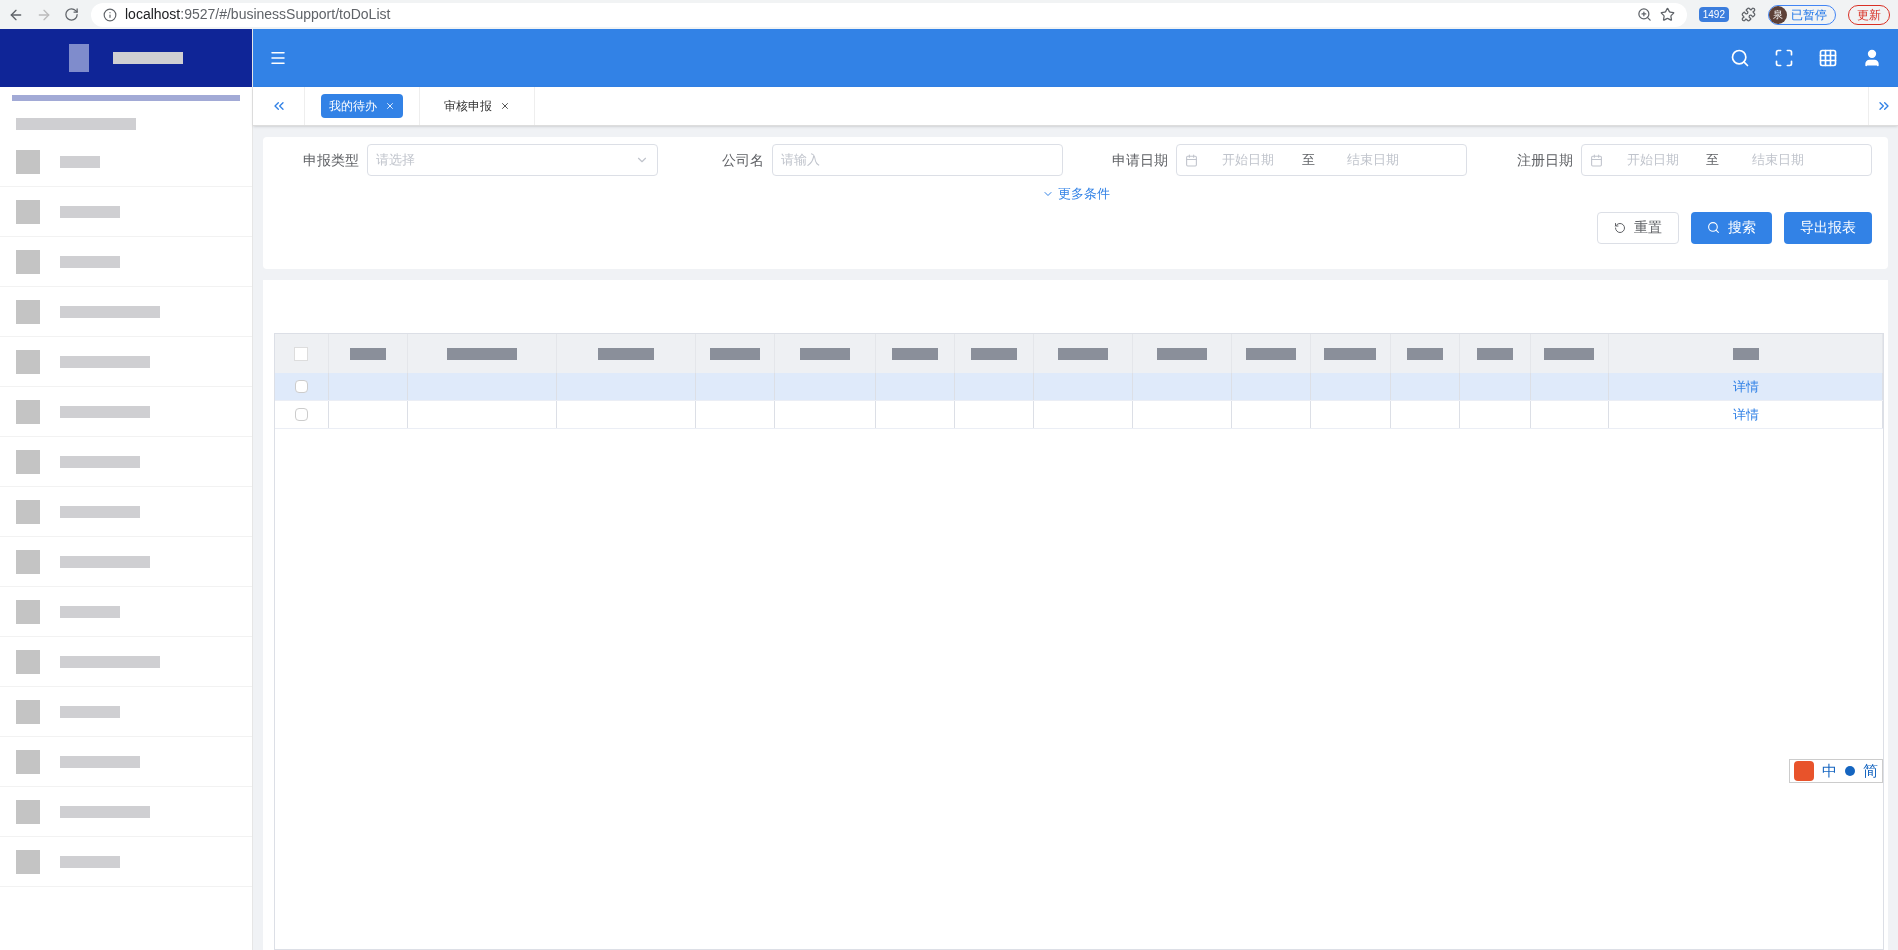 This screenshot has height=950, width=1898. What do you see at coordinates (148, 58) in the screenshot?
I see `pixelated-title` at bounding box center [148, 58].